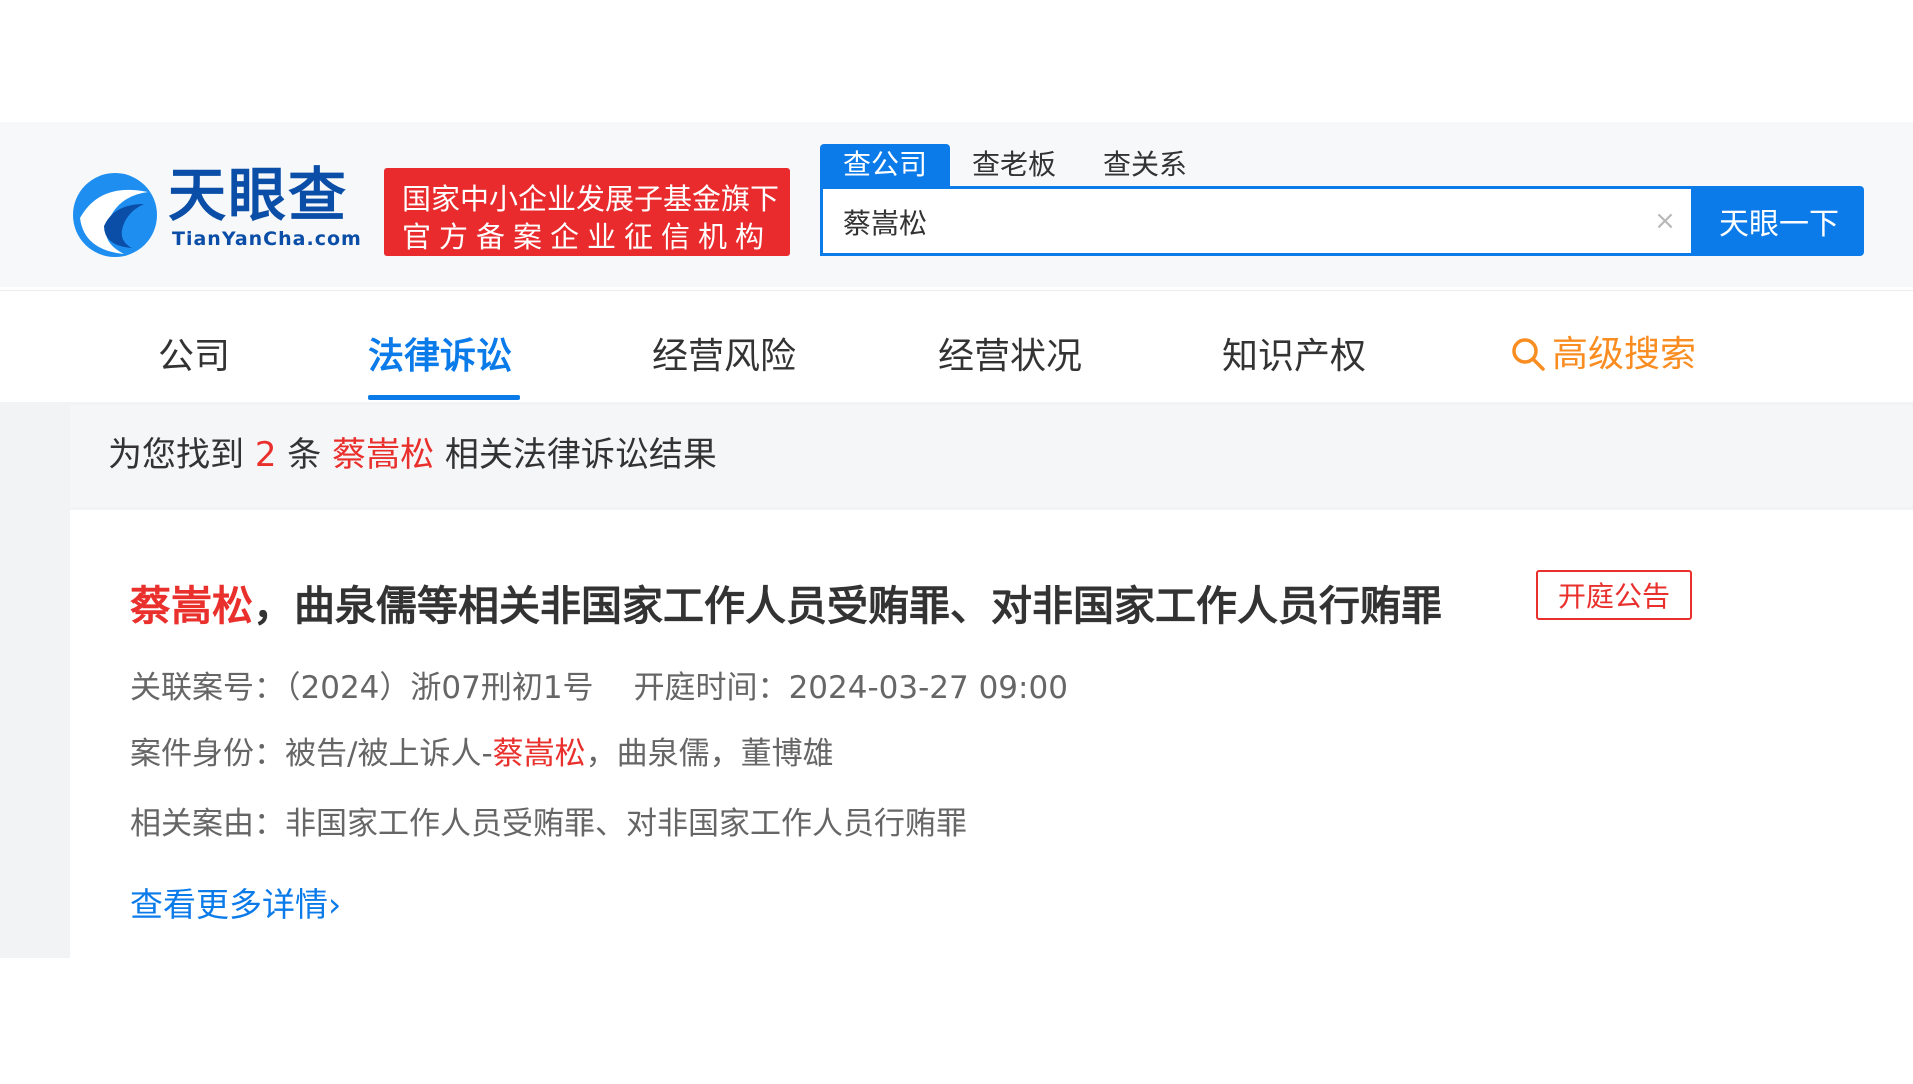 The width and height of the screenshot is (1913, 1084). I want to click on search-box: ×, so click(1257, 221).